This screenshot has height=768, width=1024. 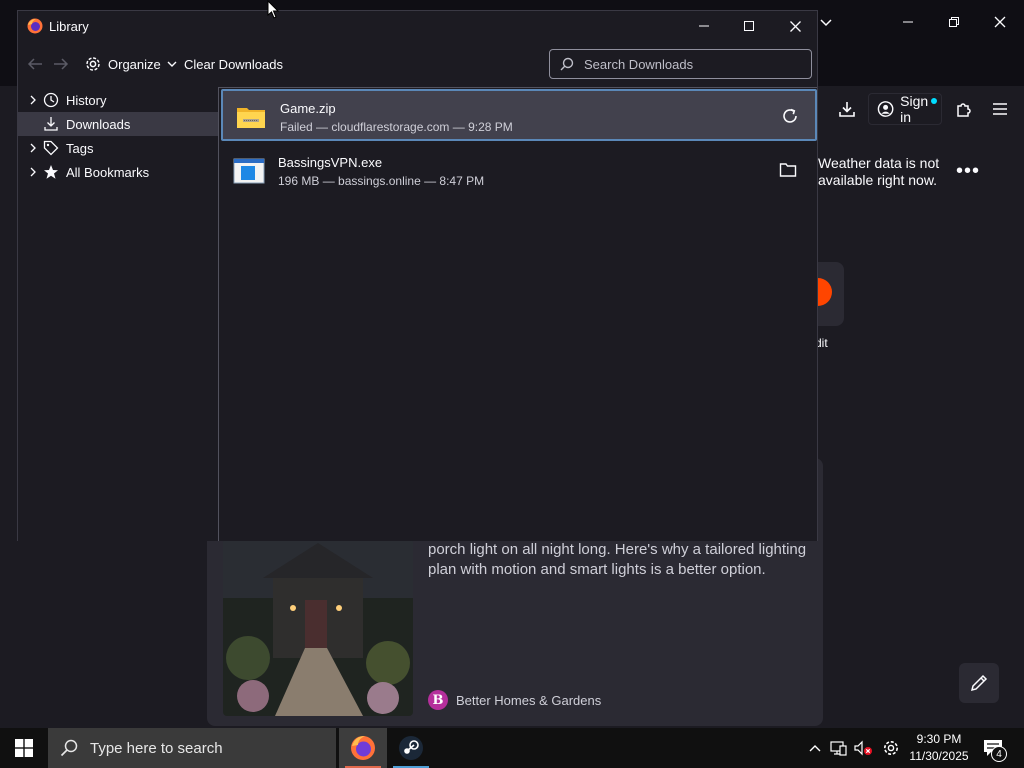 What do you see at coordinates (795, 26) in the screenshot?
I see `library-close-button` at bounding box center [795, 26].